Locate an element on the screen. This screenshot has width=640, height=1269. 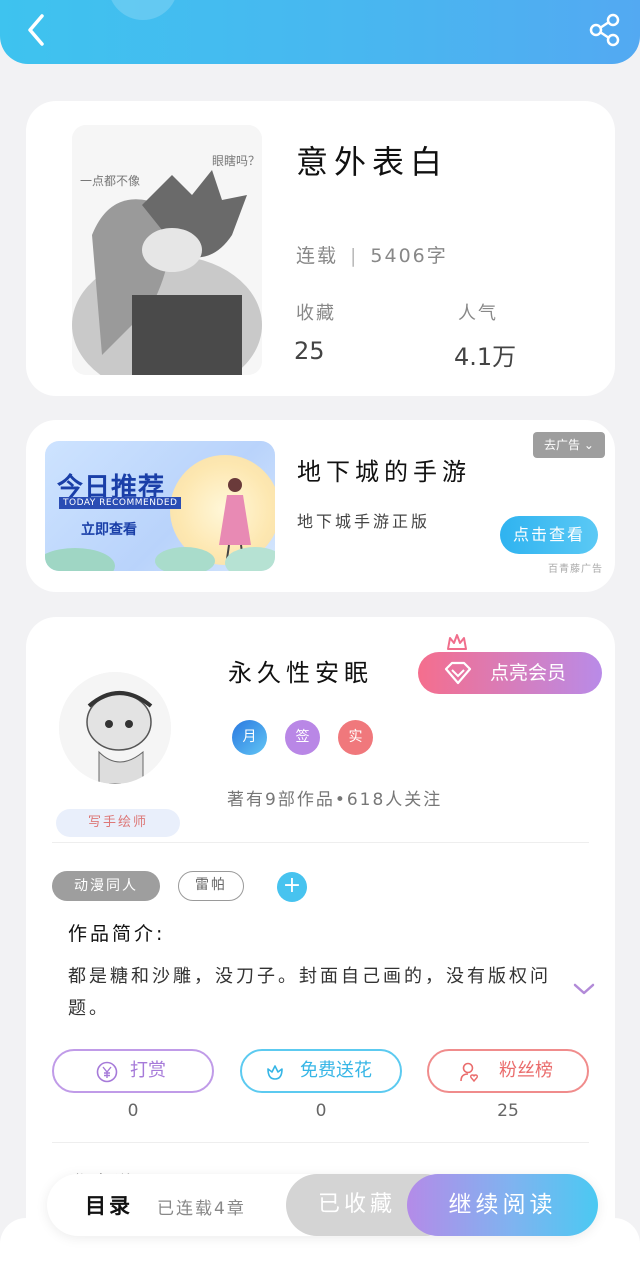
remove-ad-button: 去广告 ⌄ is located at coordinates (569, 445).